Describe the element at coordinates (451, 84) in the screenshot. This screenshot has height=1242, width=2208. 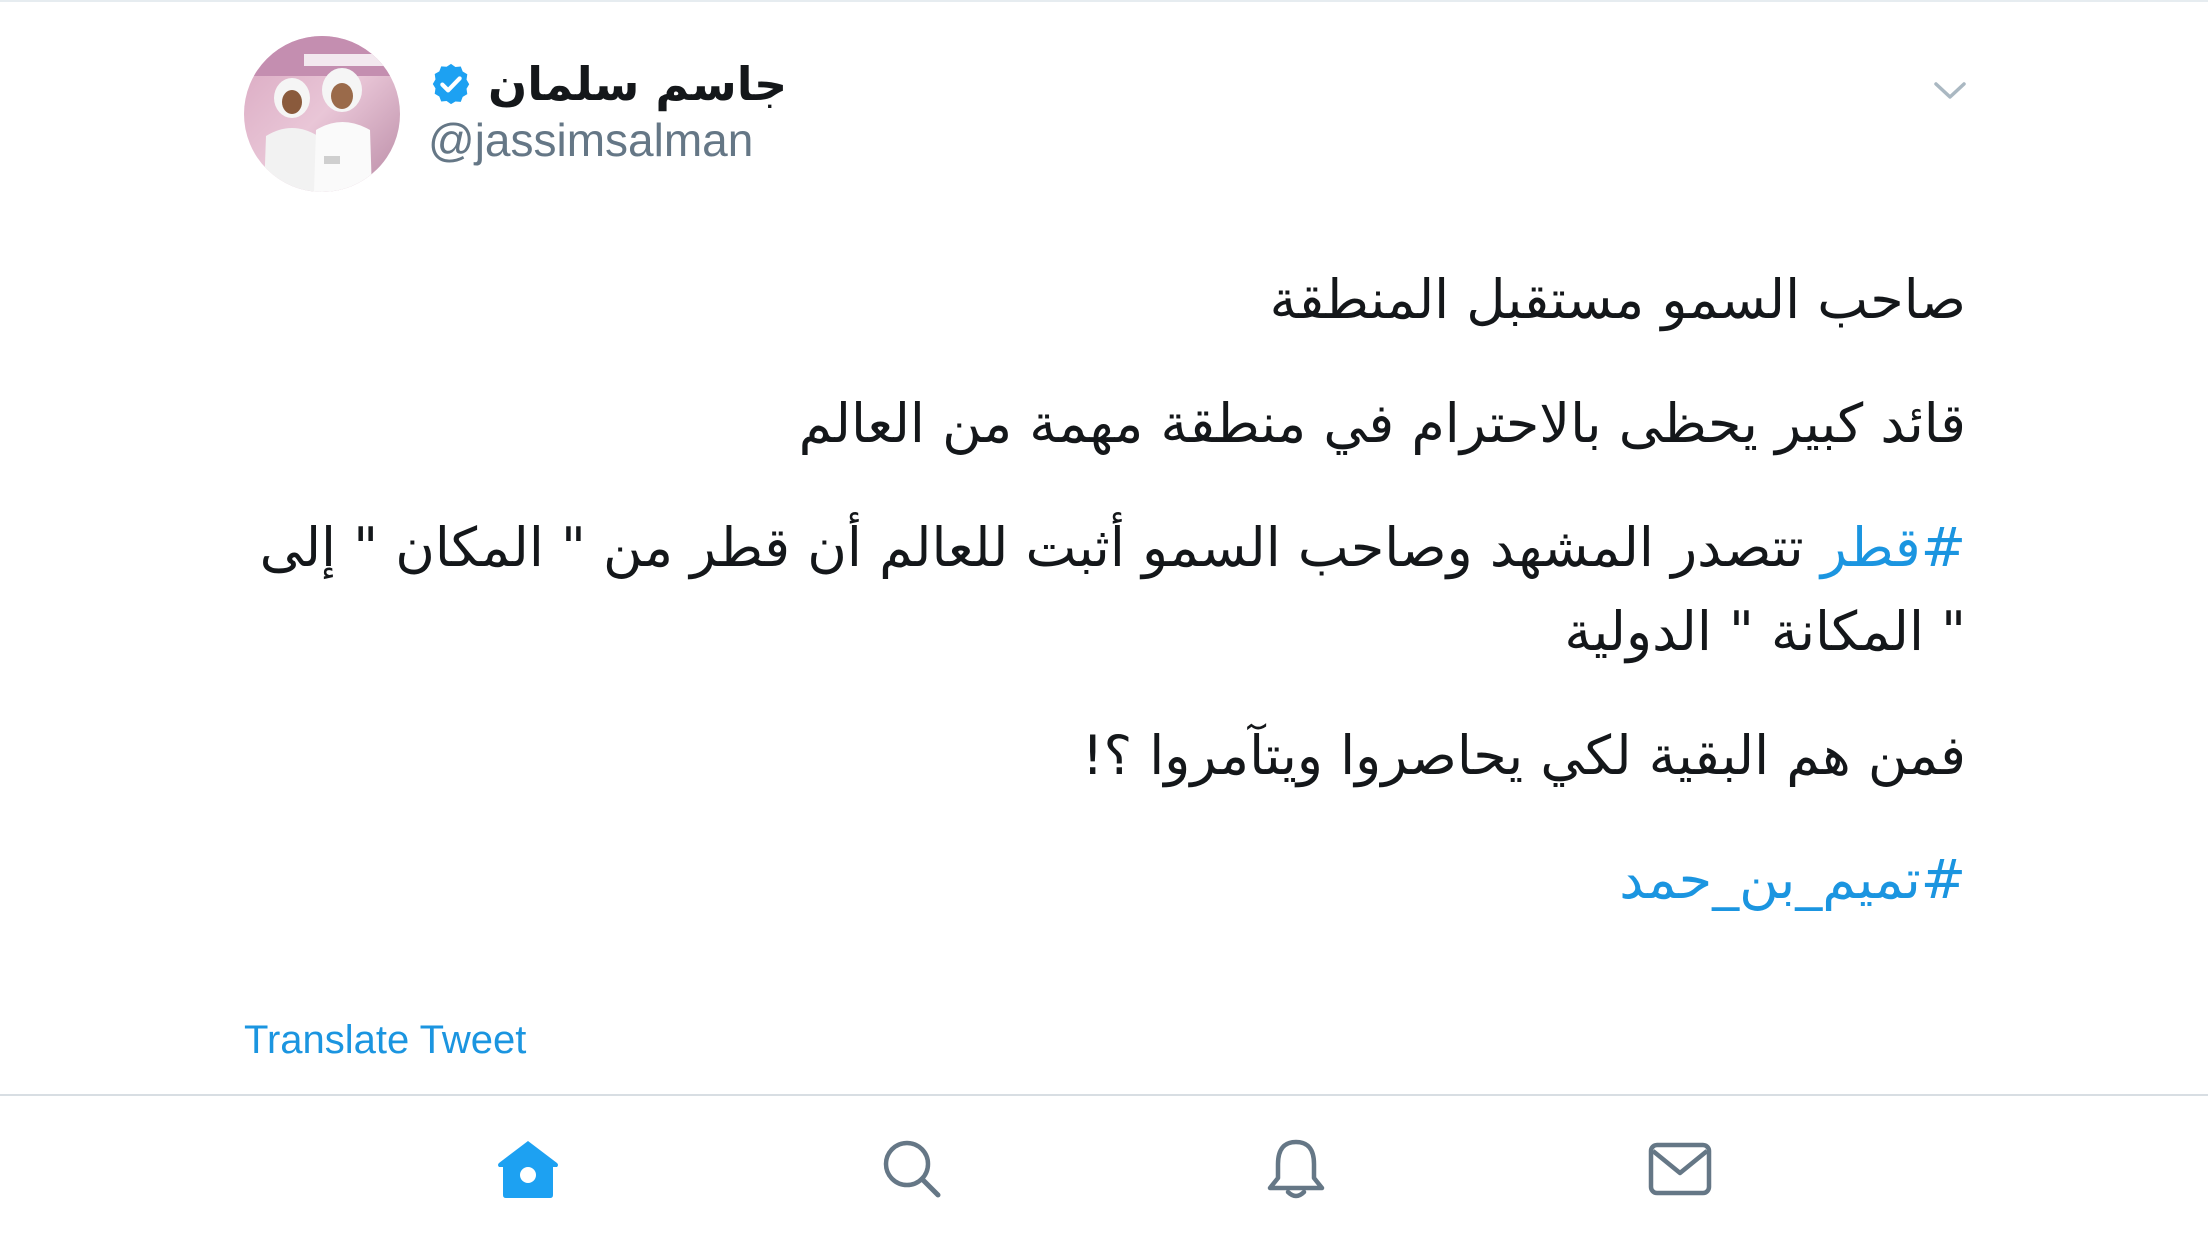
I see `verified-badge-icon` at that location.